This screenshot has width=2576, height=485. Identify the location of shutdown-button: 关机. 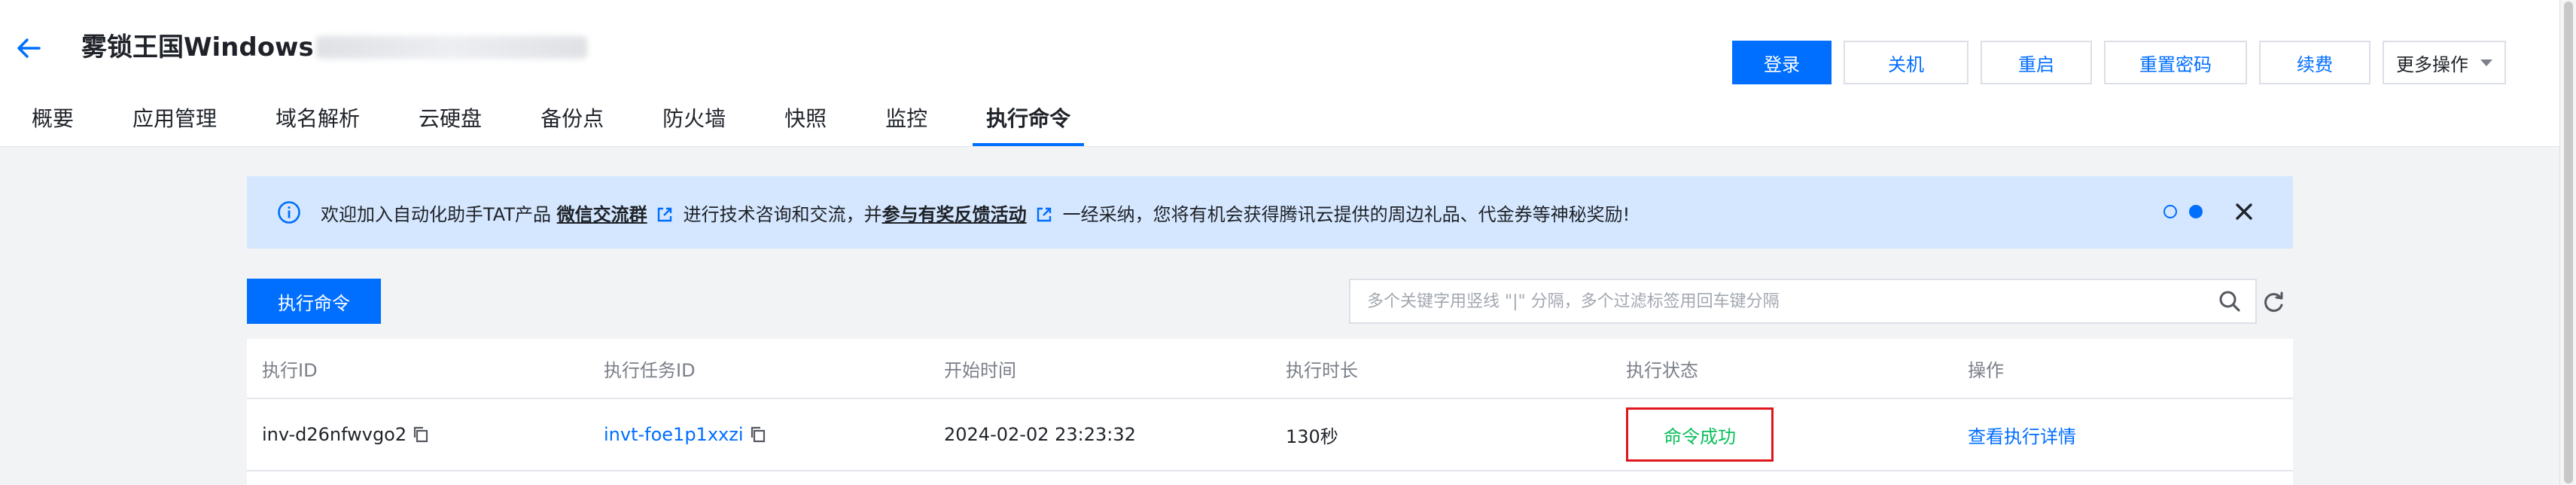
(1906, 62).